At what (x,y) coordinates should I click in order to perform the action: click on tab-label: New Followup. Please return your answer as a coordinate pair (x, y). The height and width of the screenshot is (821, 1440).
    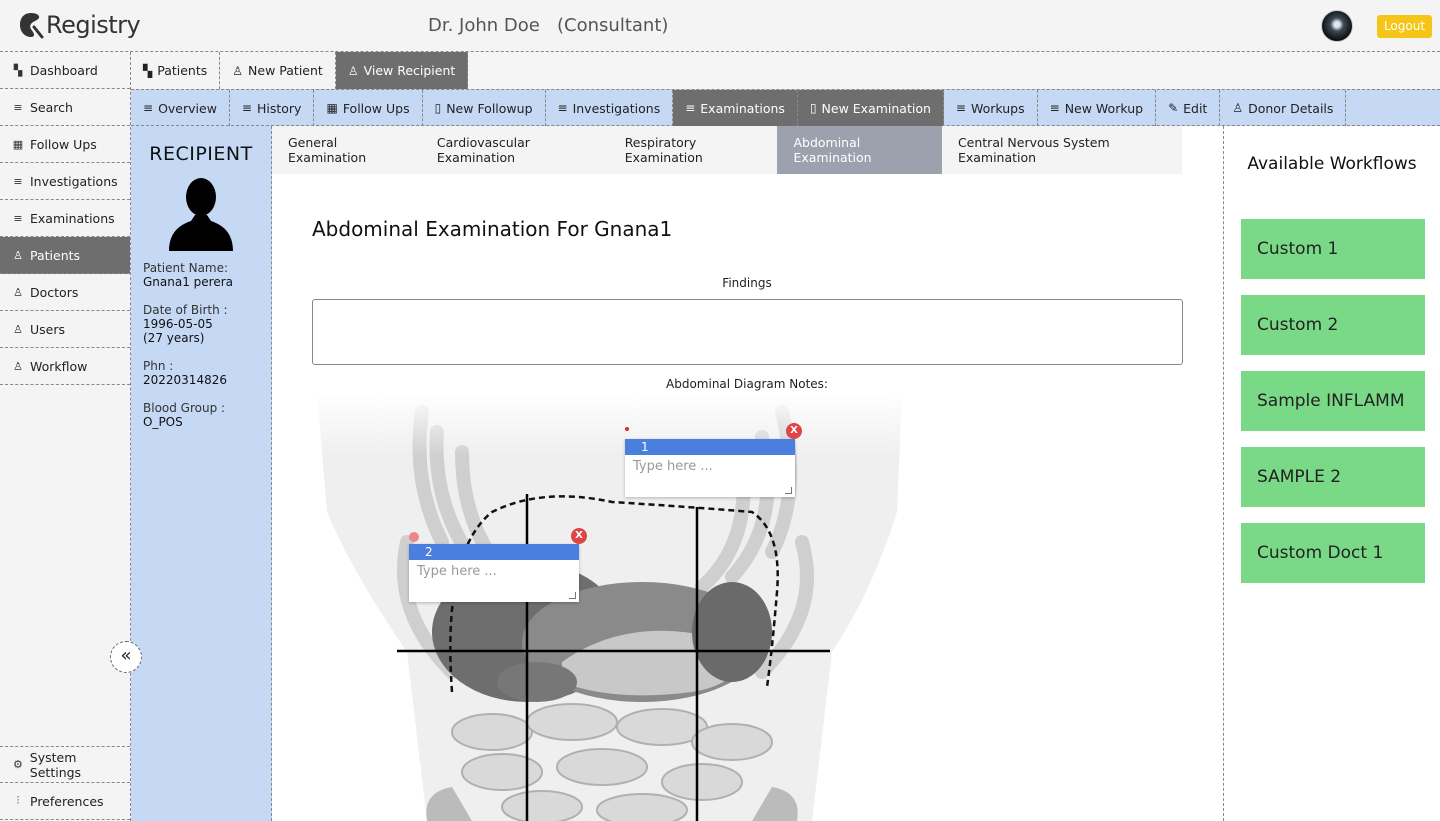
    Looking at the image, I should click on (489, 108).